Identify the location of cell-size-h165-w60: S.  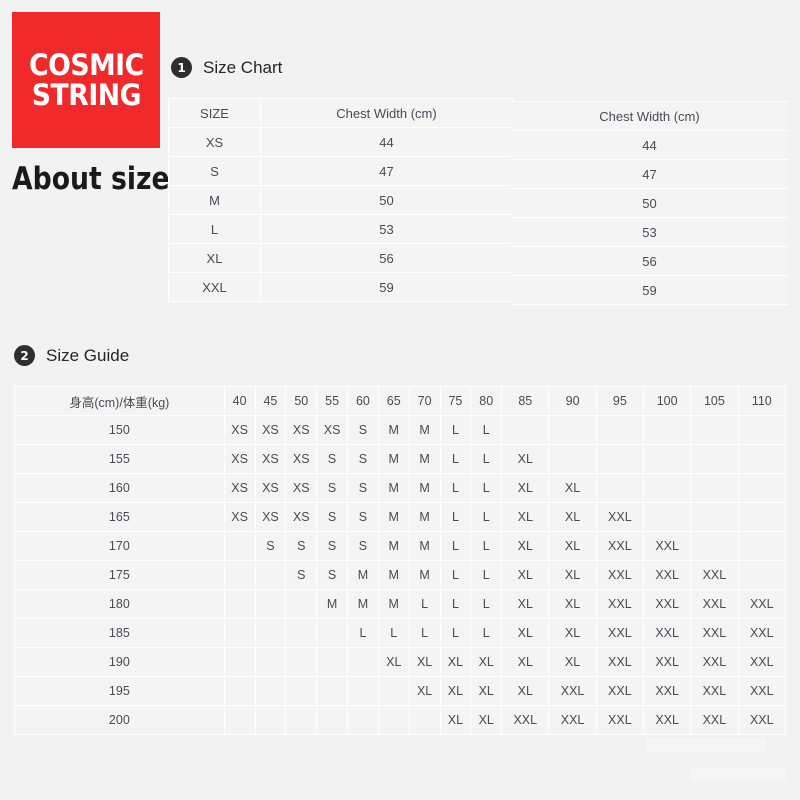
(363, 517).